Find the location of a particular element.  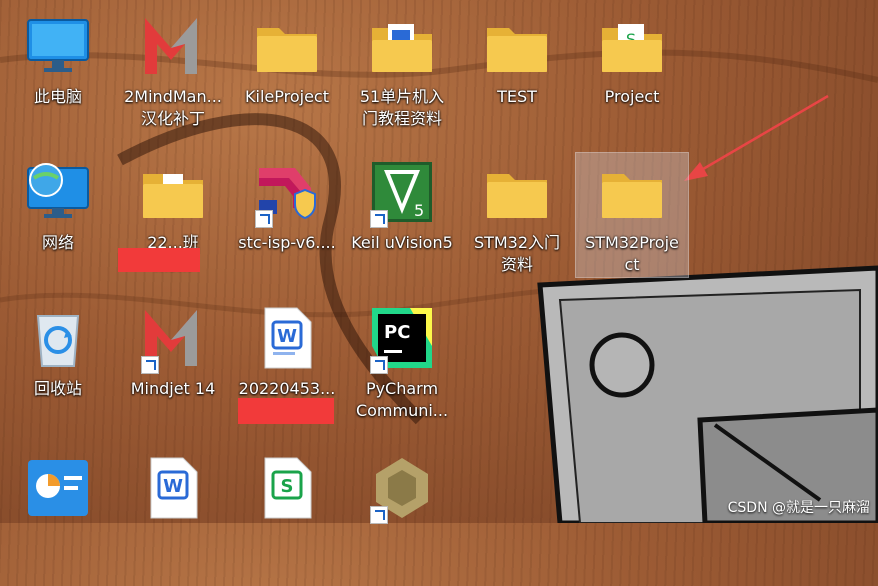

stc-isp-icon is located at coordinates (287, 194).